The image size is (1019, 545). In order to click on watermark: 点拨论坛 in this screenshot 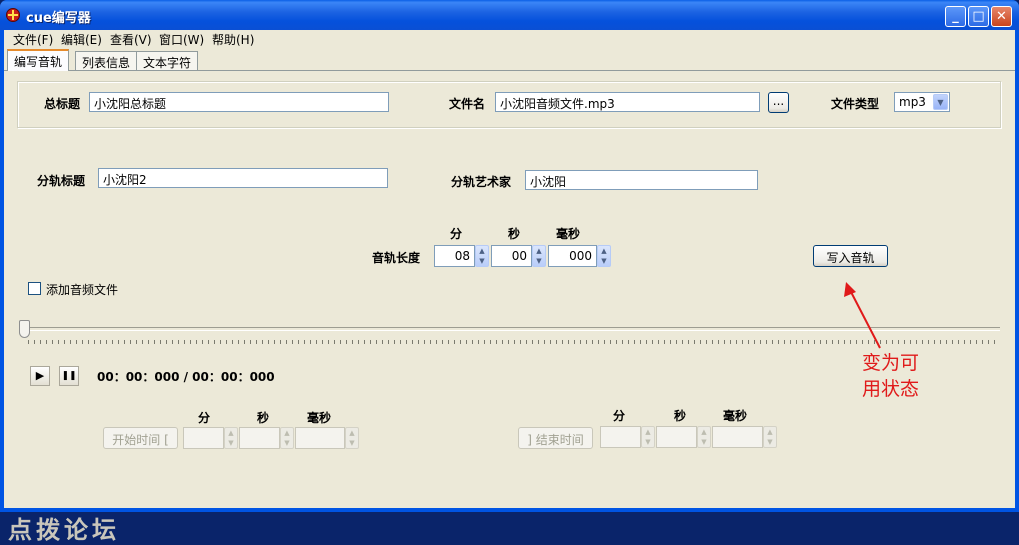, I will do `click(64, 530)`.